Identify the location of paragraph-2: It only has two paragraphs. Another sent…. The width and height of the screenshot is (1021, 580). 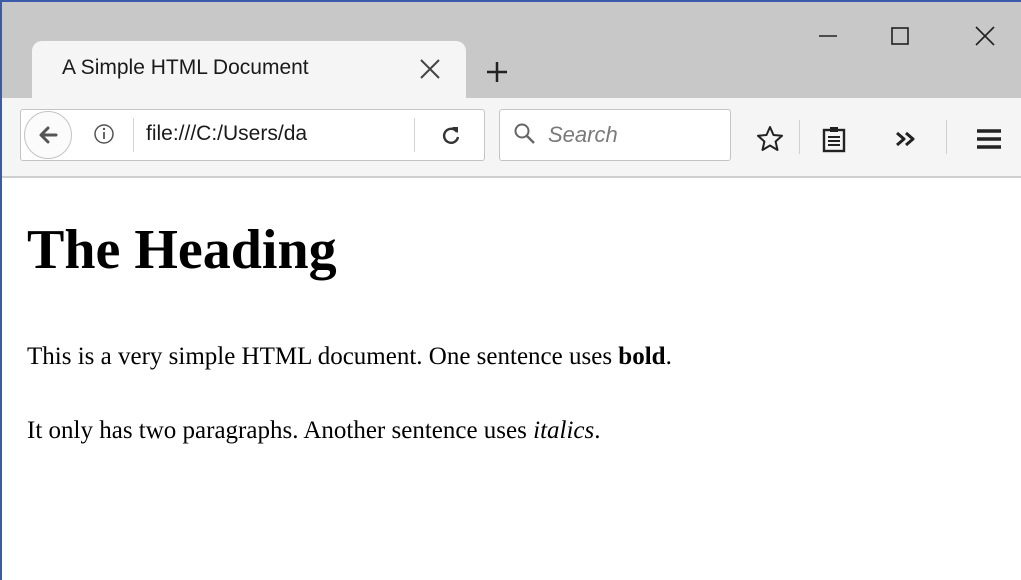
(313, 431).